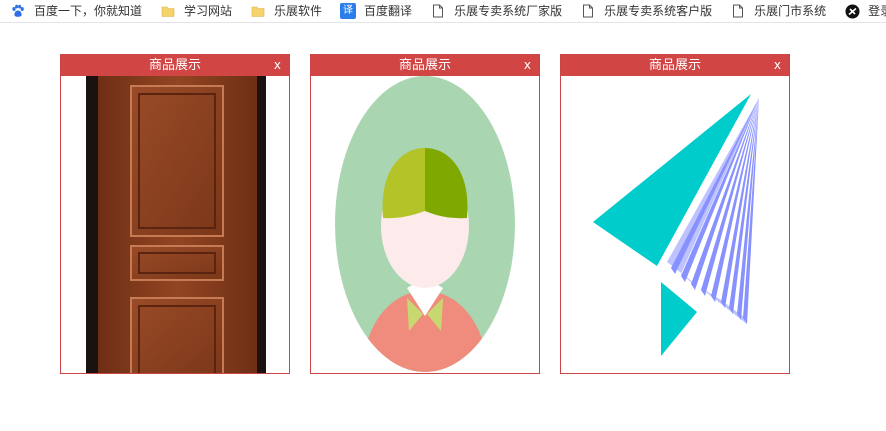 Image resolution: width=886 pixels, height=431 pixels. Describe the element at coordinates (388, 10) in the screenshot. I see `bookmark-label: 百度翻译` at that location.